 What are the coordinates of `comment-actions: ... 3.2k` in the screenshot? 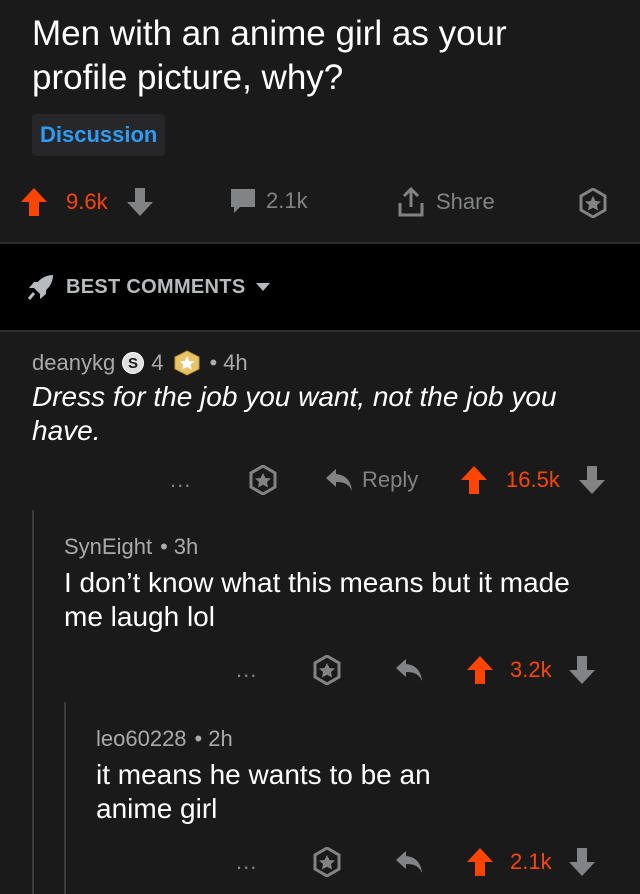 It's located at (320, 670).